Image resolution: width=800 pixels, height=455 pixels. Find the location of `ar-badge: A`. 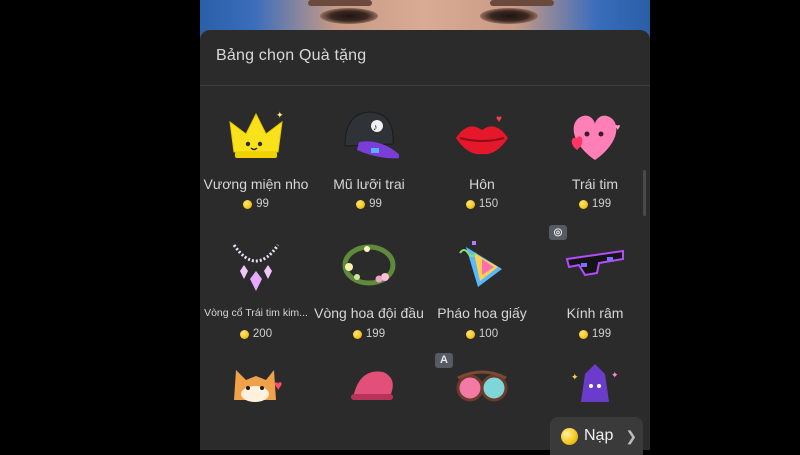

ar-badge: A is located at coordinates (444, 360).